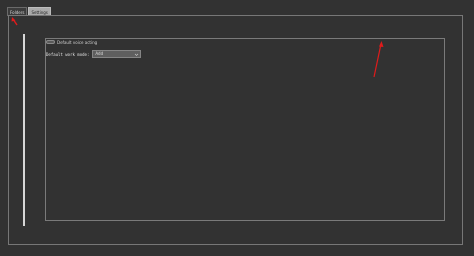 The width and height of the screenshot is (474, 256). I want to click on default-voice-acting-label: Default voice acting, so click(77, 42).